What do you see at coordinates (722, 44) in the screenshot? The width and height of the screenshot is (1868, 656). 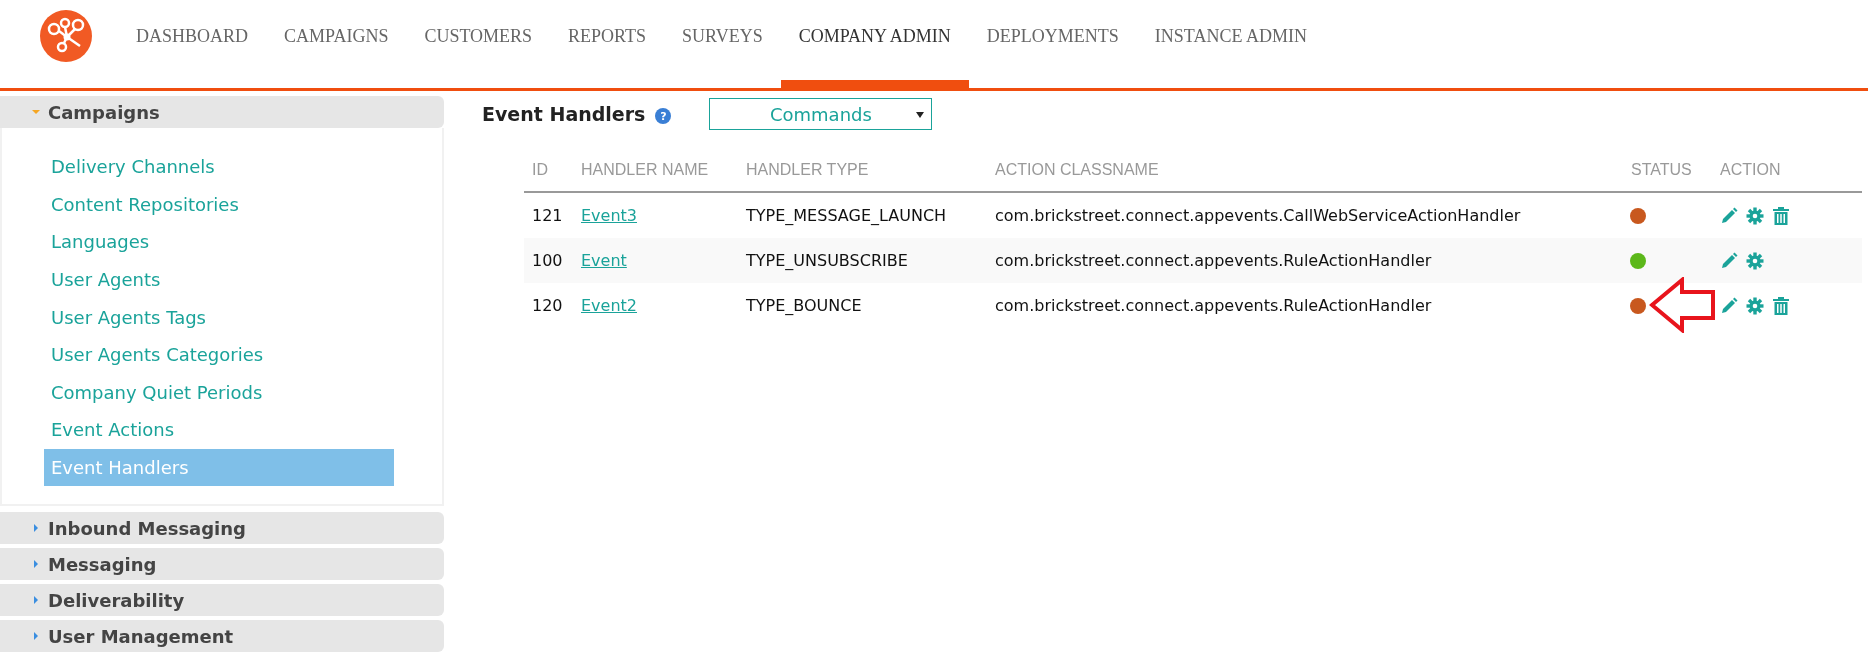 I see `nav-tab: SURVEYS` at bounding box center [722, 44].